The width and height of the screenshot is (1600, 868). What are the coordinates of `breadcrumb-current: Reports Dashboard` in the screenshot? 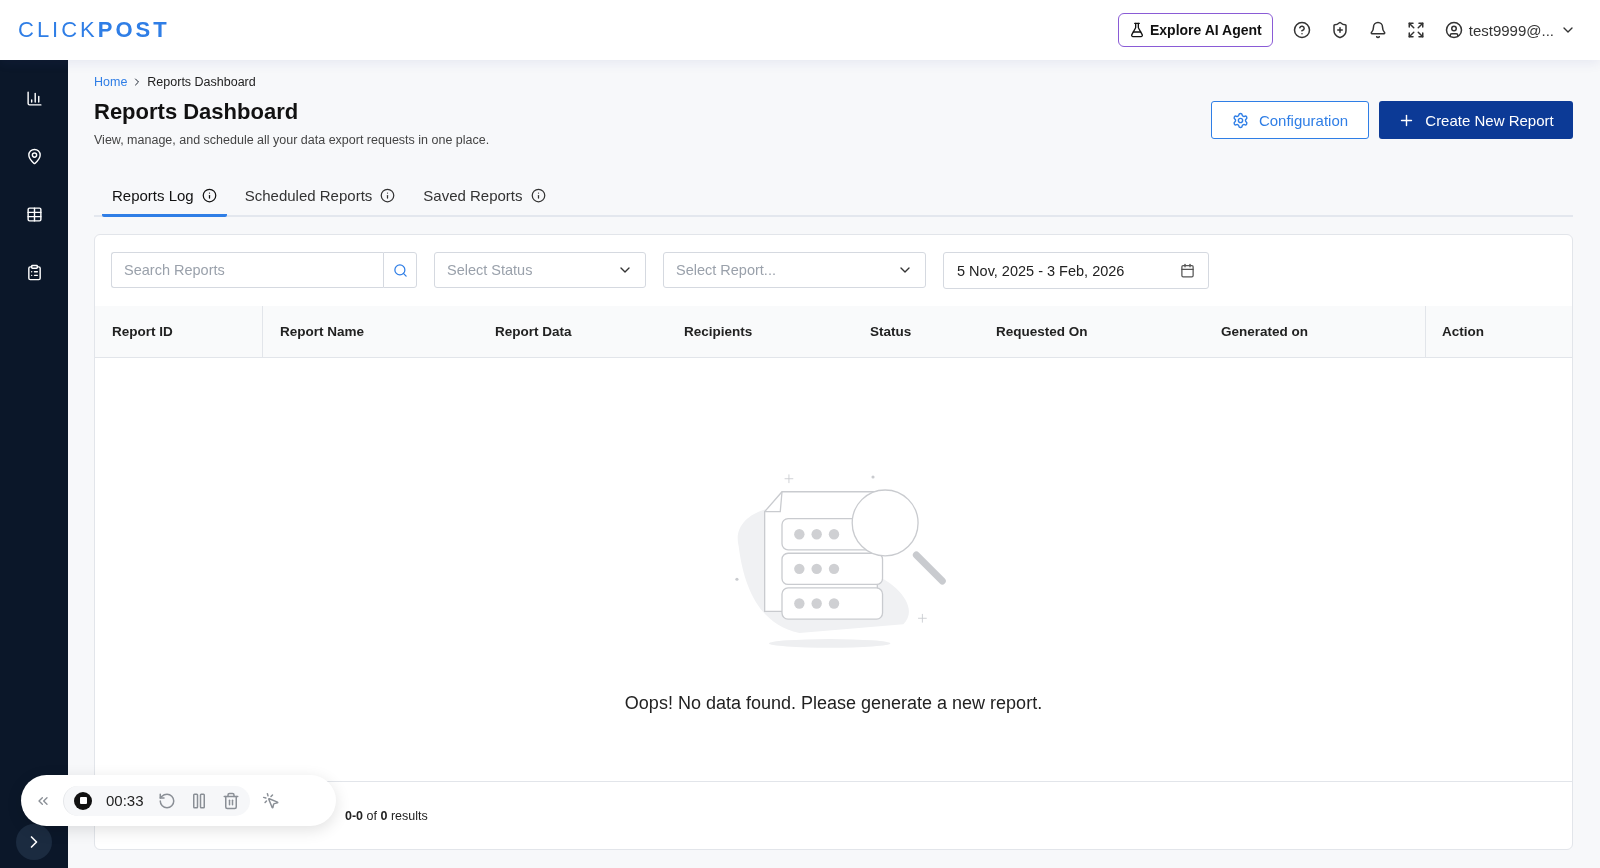 It's located at (201, 82).